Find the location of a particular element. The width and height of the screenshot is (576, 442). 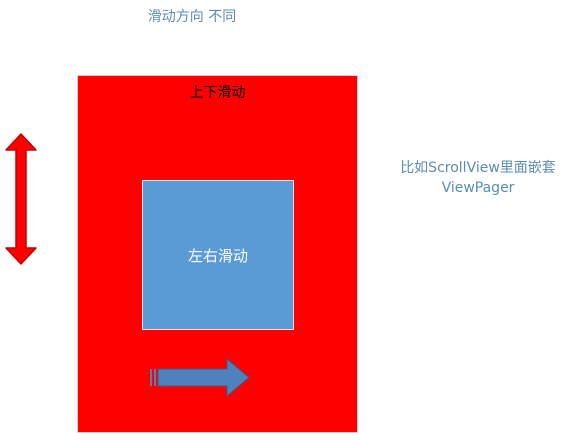

horizontal-scroll-container: 左右滑动 is located at coordinates (218, 255).